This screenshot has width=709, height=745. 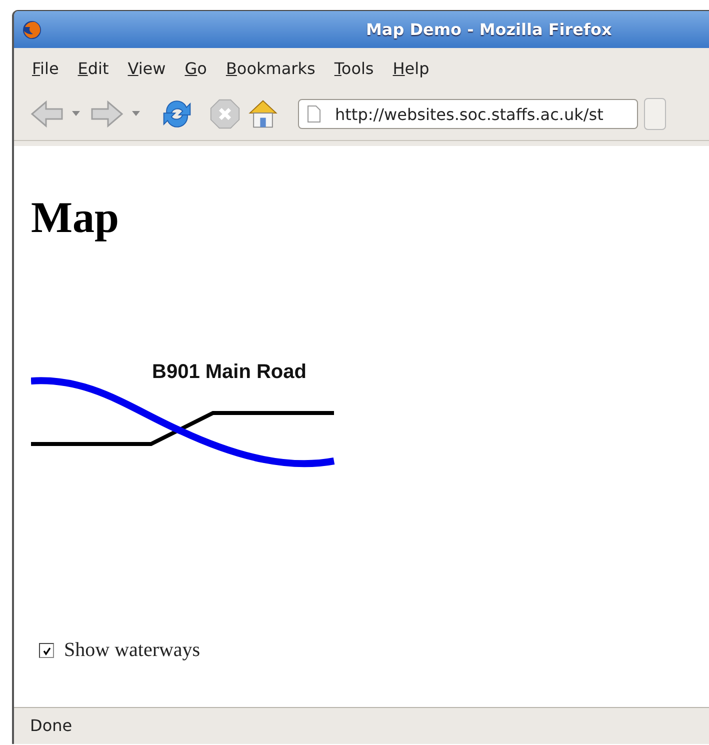 What do you see at coordinates (361, 724) in the screenshot?
I see `status-bar: Done` at bounding box center [361, 724].